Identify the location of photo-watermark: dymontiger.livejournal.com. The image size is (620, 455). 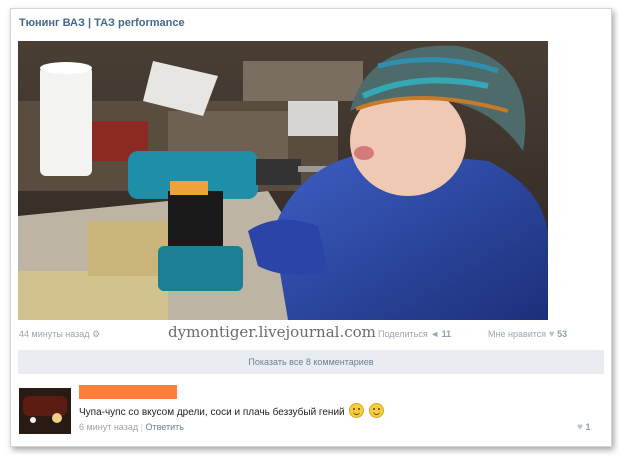
(272, 332).